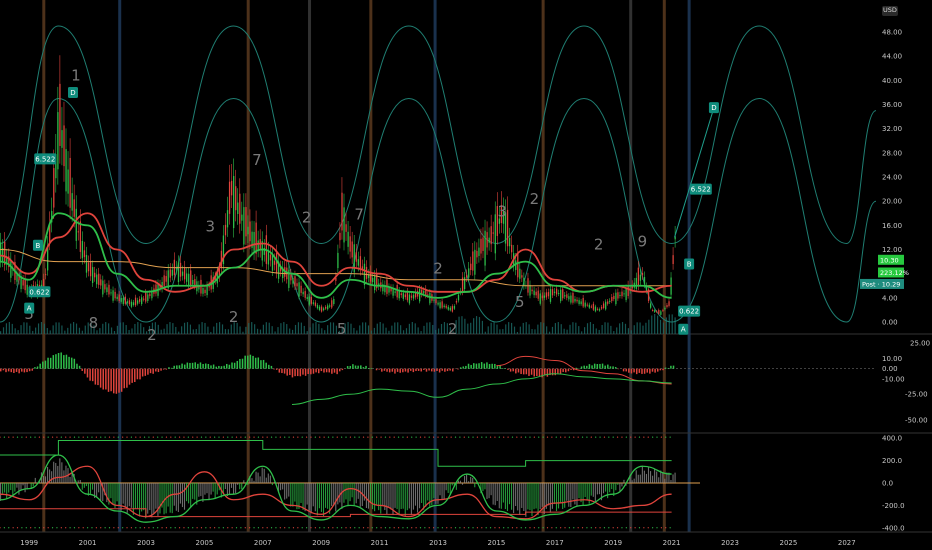 This screenshot has width=932, height=550. Describe the element at coordinates (94, 323) in the screenshot. I see `wave-count-label: 8` at that location.